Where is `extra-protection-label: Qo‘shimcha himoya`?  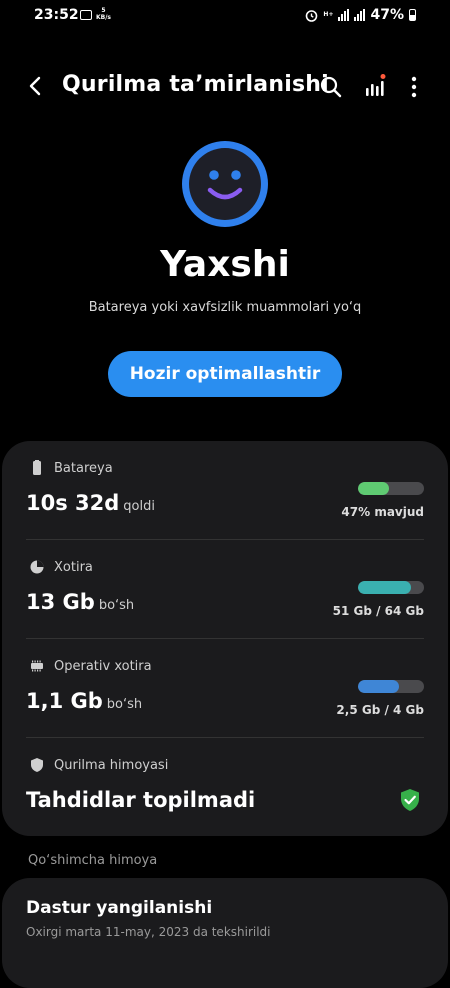
extra-protection-label: Qo‘shimcha himoya is located at coordinates (93, 860).